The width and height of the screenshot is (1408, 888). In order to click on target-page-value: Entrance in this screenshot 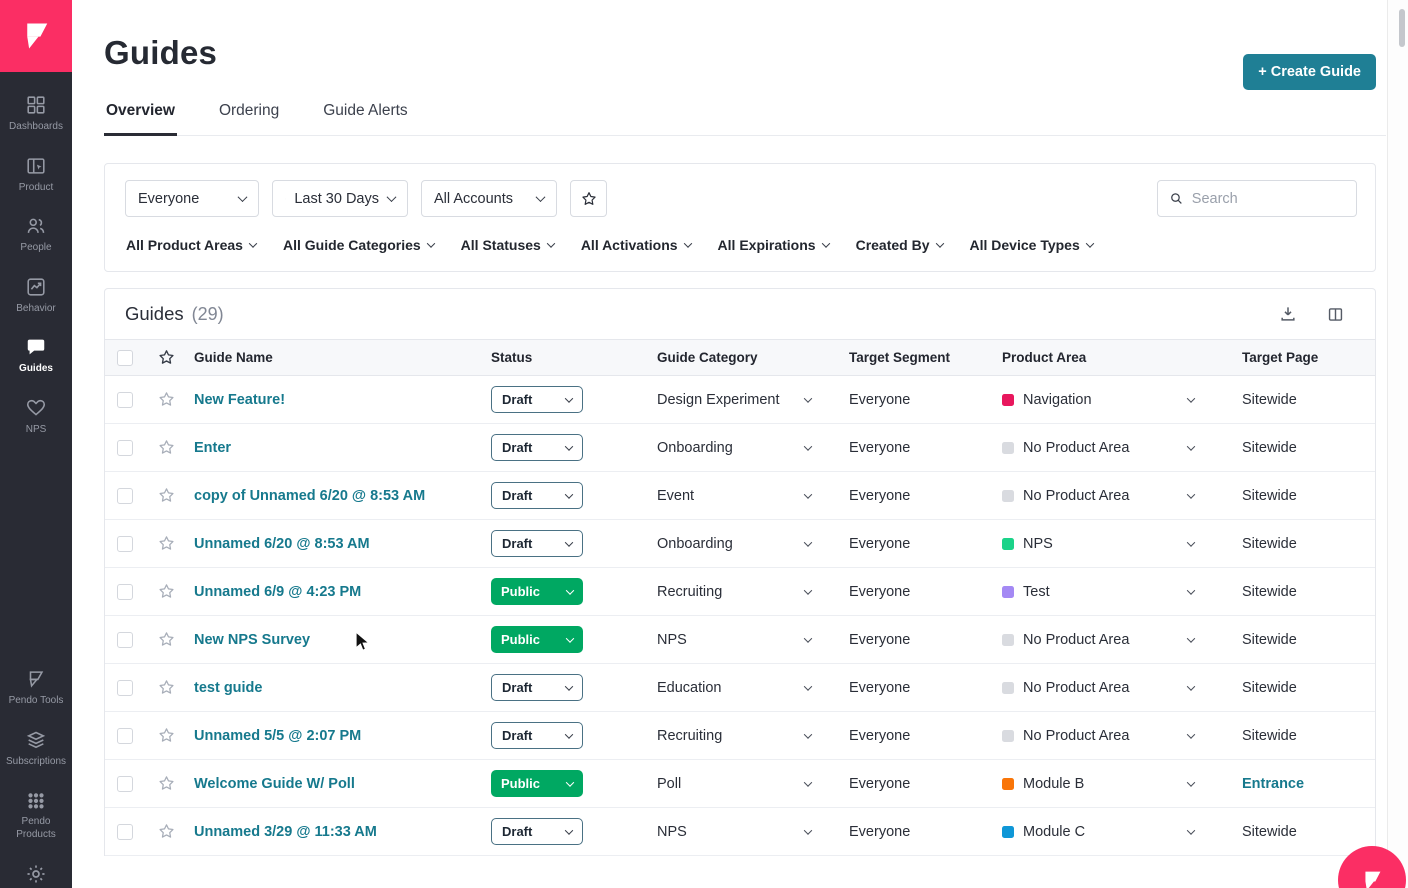, I will do `click(1308, 784)`.